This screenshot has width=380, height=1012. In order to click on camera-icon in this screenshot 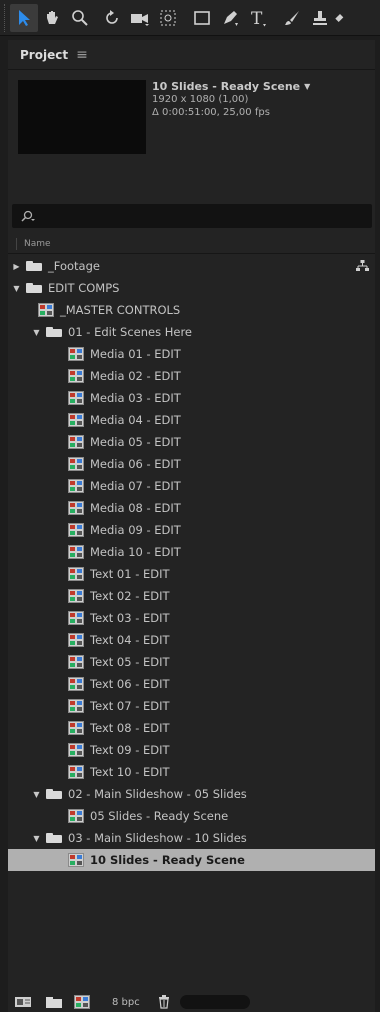, I will do `click(140, 19)`.